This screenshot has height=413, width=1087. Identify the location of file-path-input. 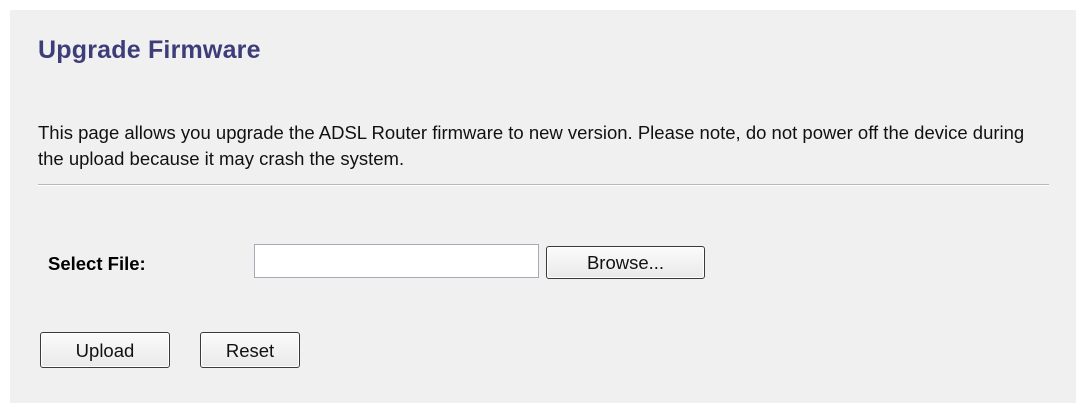
(396, 261).